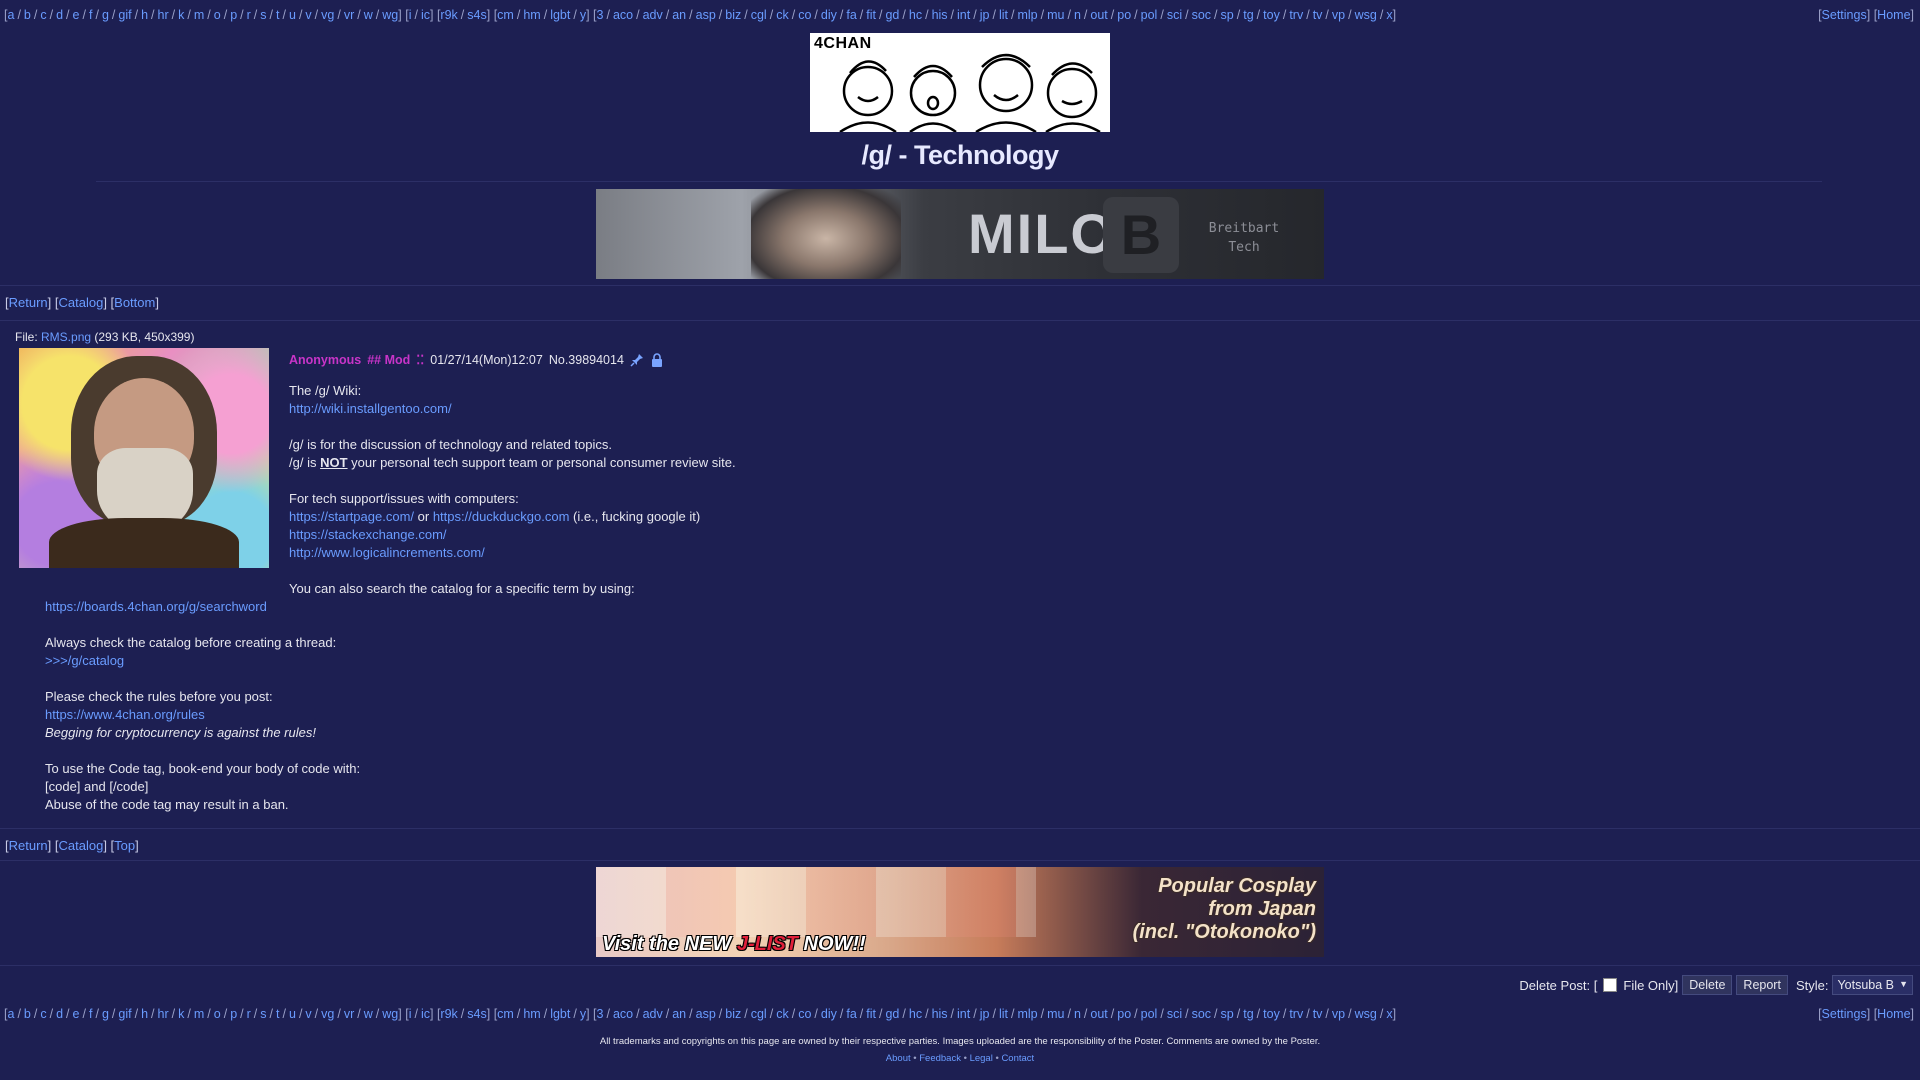 This screenshot has height=1080, width=1920. Describe the element at coordinates (308, 15) in the screenshot. I see `board-link-v: v` at that location.